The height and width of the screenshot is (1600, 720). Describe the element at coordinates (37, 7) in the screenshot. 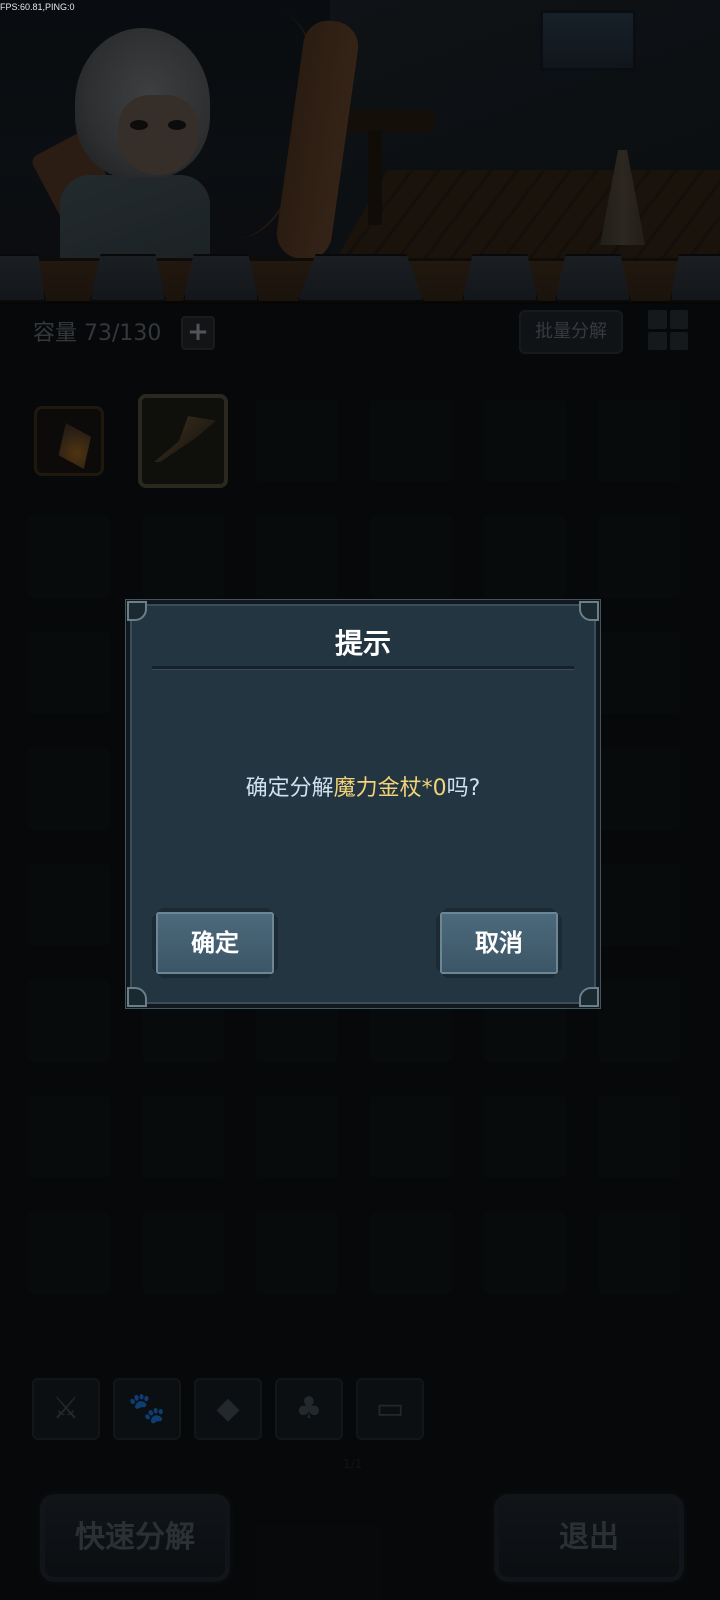

I see `fps-counter: FPS:60.81,PING:0` at that location.